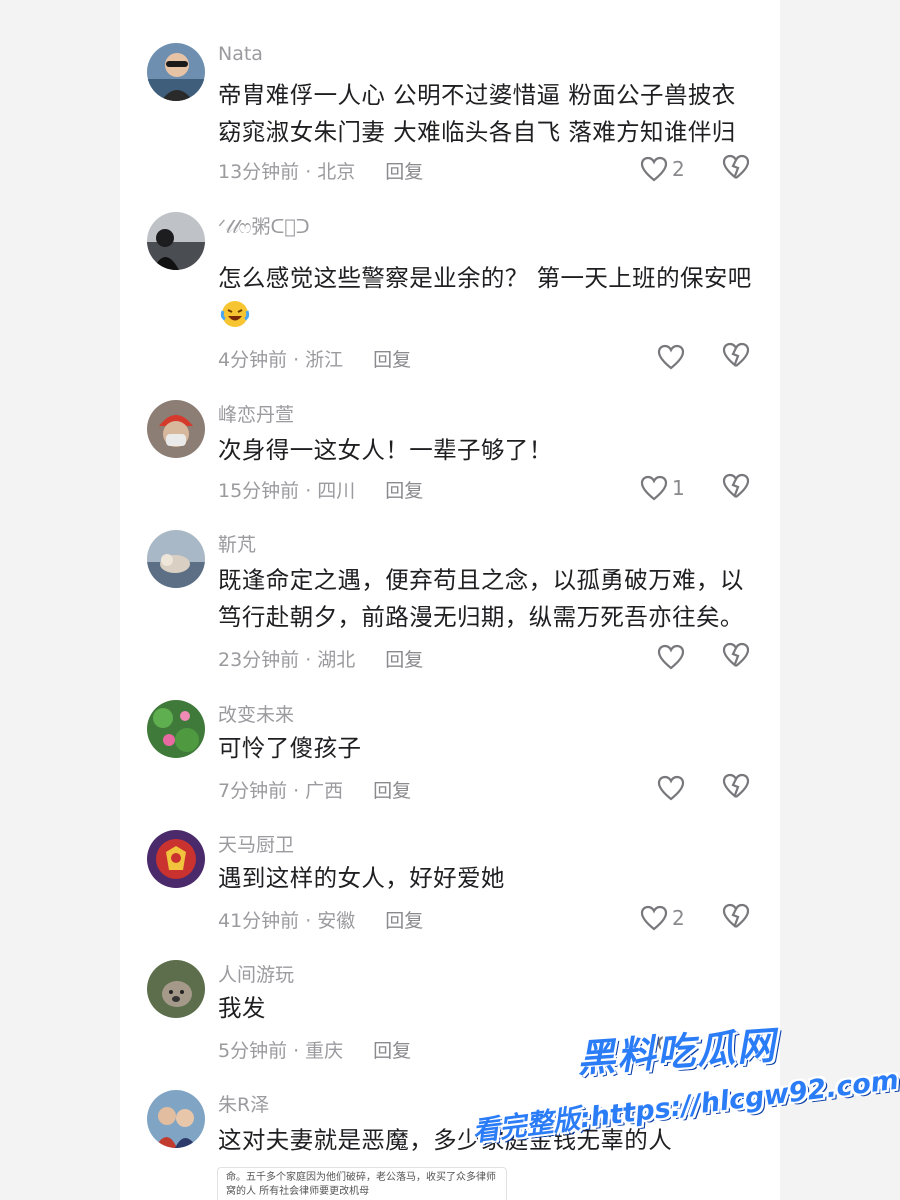 The height and width of the screenshot is (1200, 900). Describe the element at coordinates (237, 543) in the screenshot. I see `username: 靳芃` at that location.